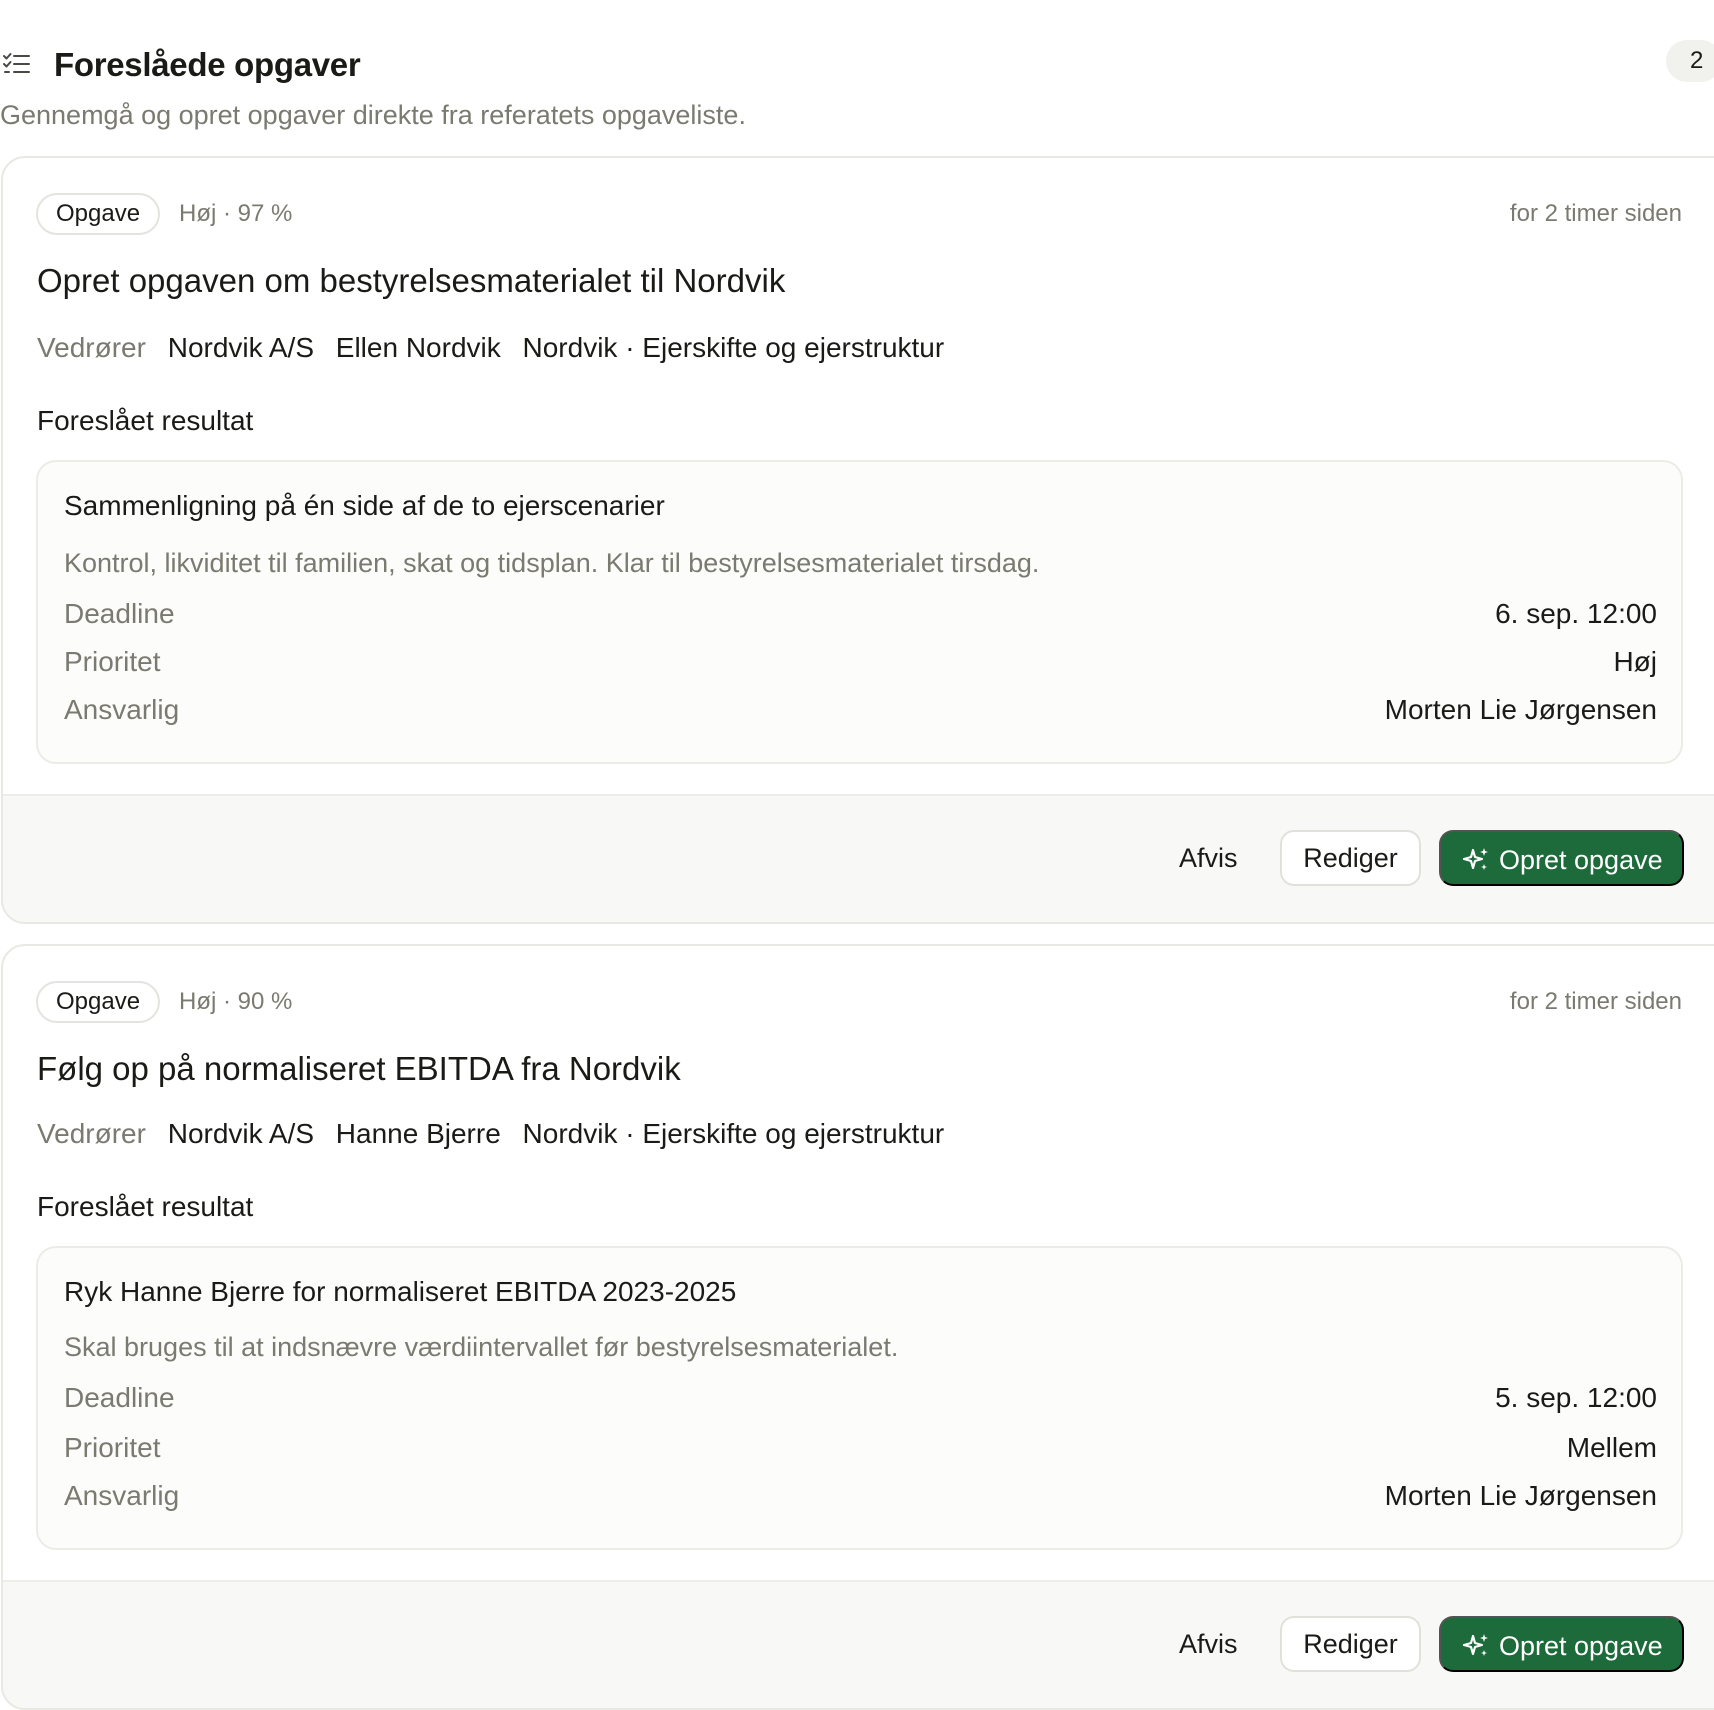  What do you see at coordinates (1576, 1397) in the screenshot?
I see `field-value: 5. sep. 12:00` at bounding box center [1576, 1397].